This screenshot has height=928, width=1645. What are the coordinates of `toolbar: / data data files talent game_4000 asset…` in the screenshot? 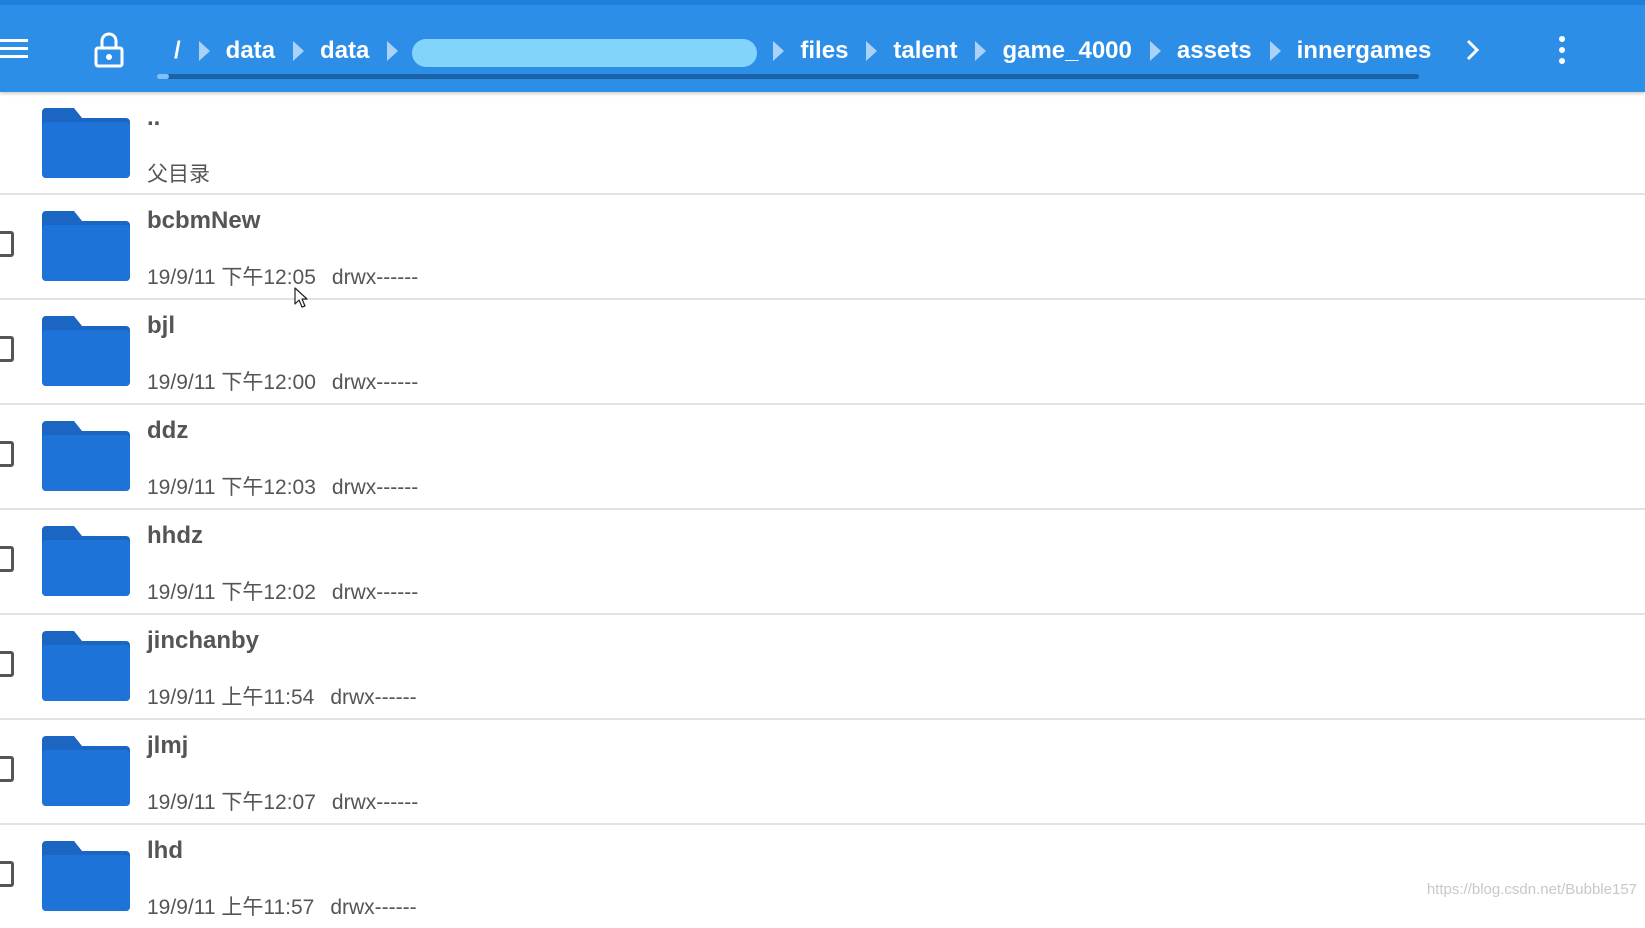 It's located at (822, 46).